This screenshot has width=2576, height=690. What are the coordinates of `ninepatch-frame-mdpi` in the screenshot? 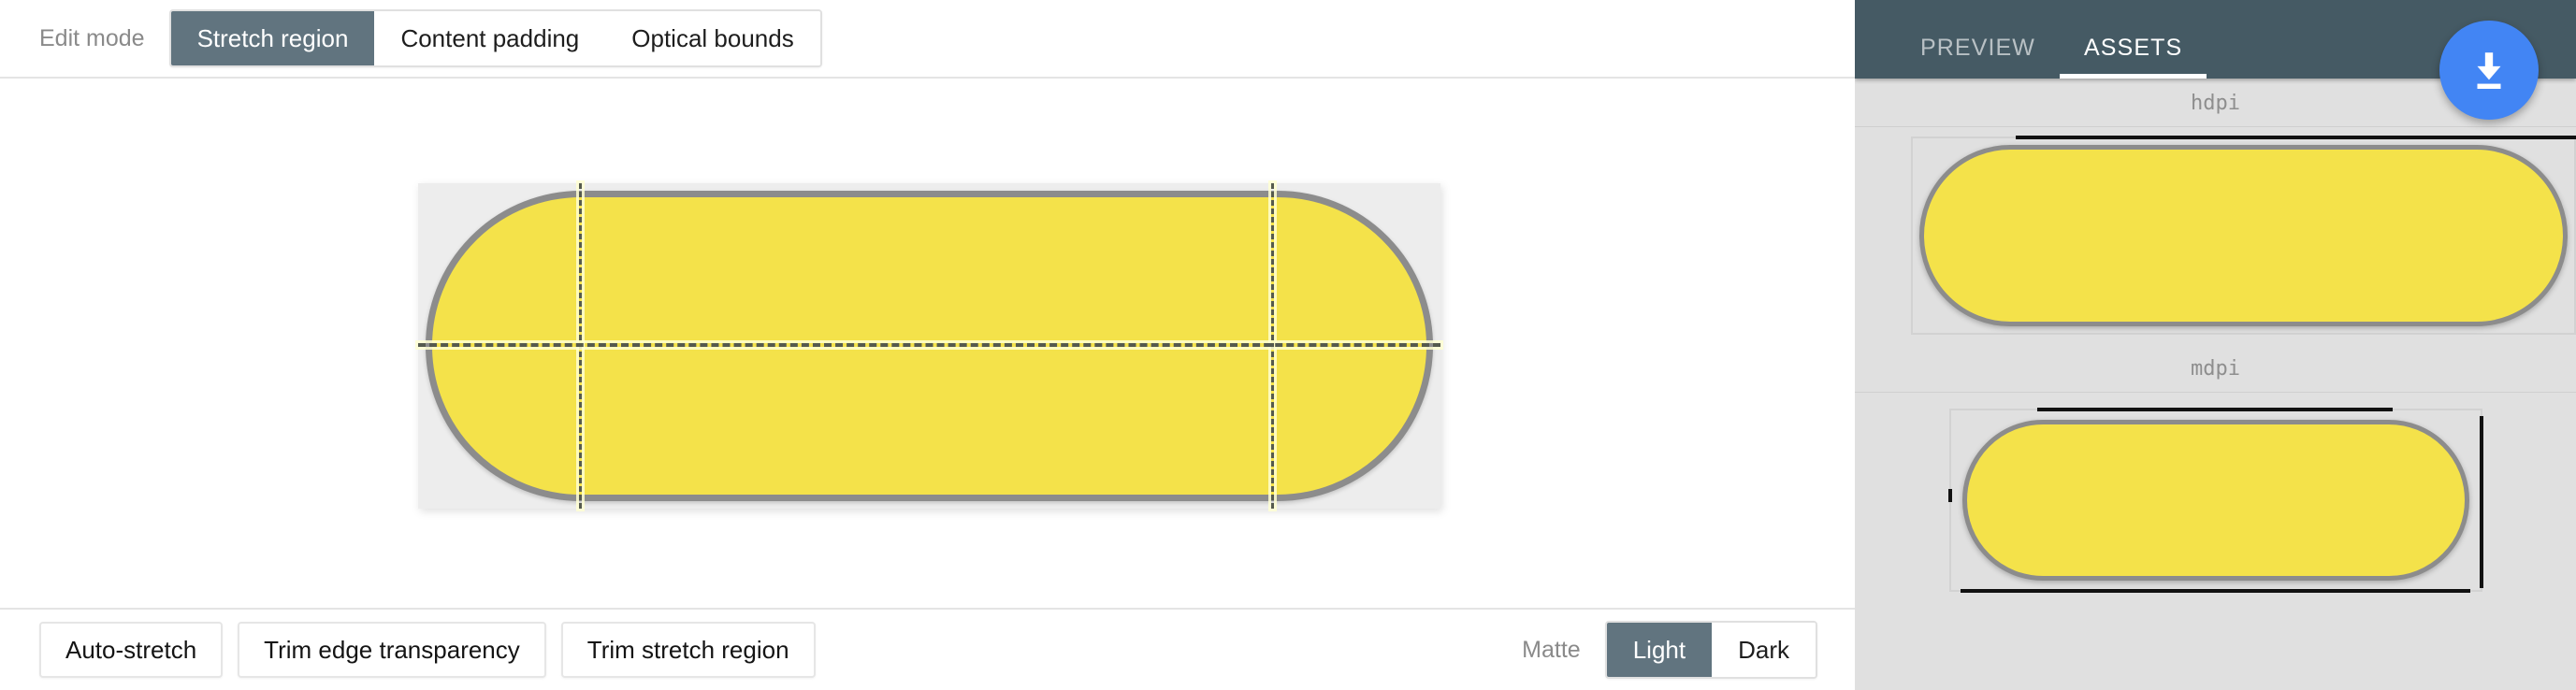 It's located at (2215, 501).